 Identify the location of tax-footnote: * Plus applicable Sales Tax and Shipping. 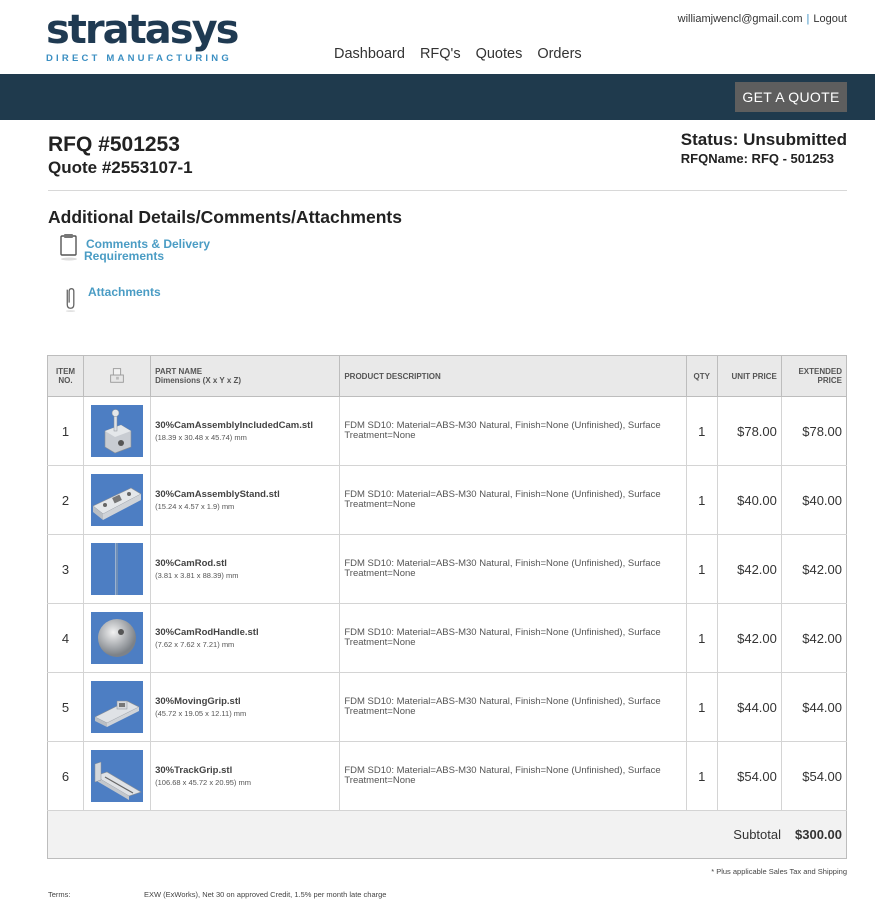
(779, 871).